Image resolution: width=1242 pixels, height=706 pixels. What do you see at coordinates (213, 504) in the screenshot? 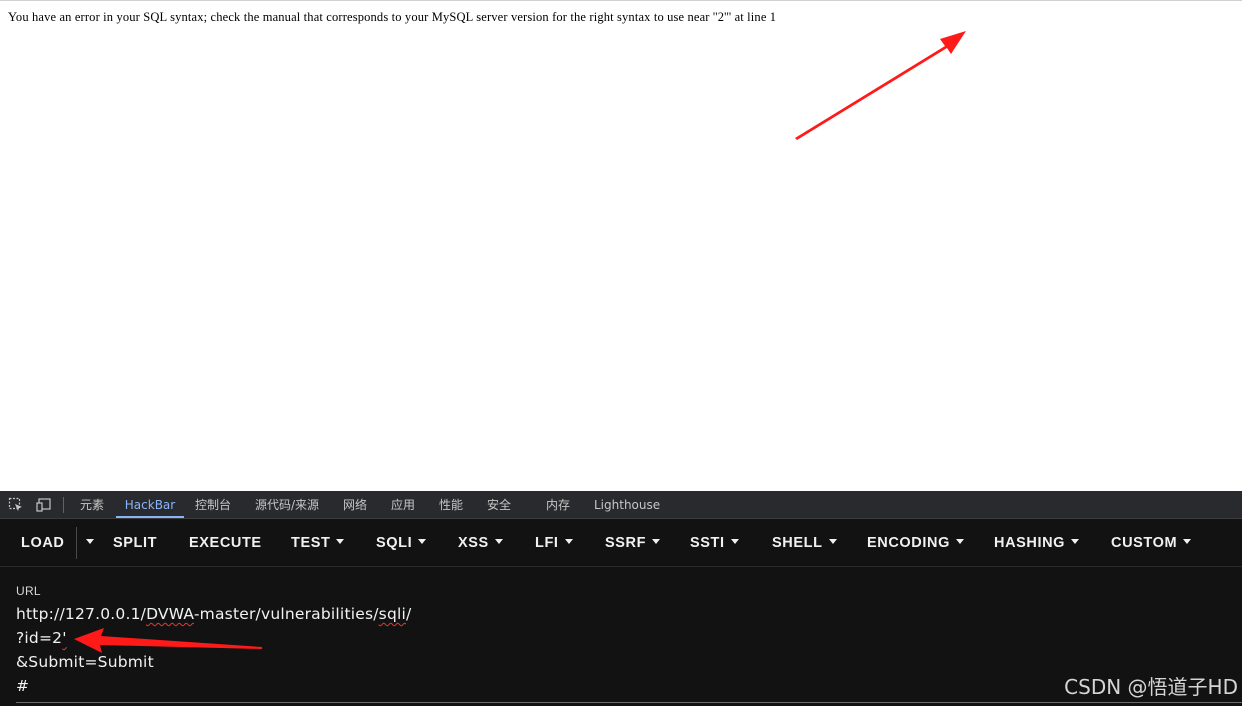
I see `tab-console: 控制台` at bounding box center [213, 504].